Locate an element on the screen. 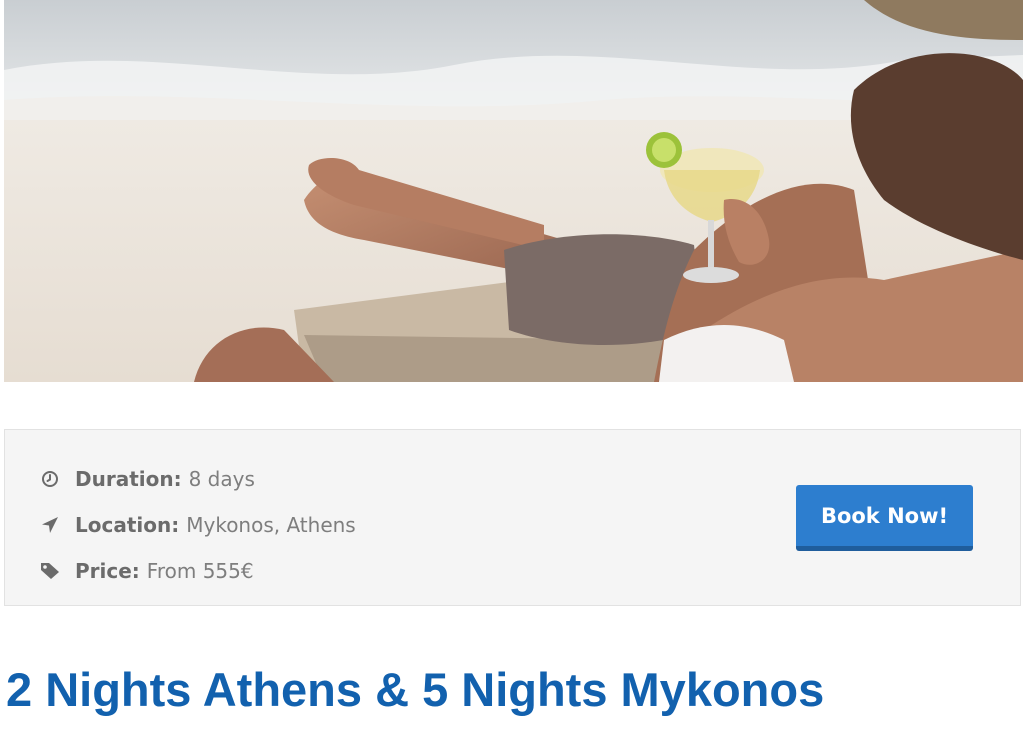  duration-label: Duration: is located at coordinates (128, 479).